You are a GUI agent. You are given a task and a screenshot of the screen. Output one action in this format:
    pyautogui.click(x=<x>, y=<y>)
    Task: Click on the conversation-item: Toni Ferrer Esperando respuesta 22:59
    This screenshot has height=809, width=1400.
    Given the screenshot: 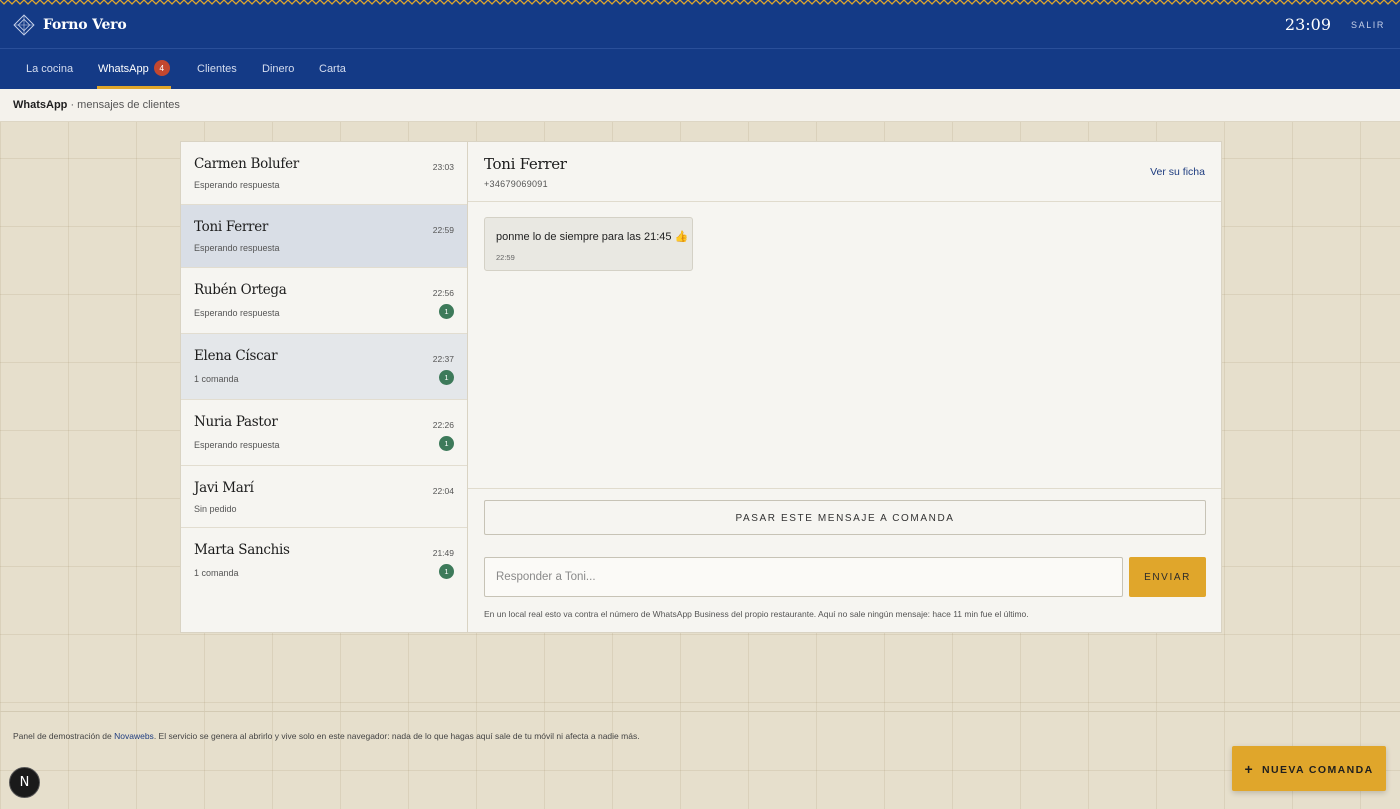 What is the action you would take?
    pyautogui.click(x=324, y=236)
    